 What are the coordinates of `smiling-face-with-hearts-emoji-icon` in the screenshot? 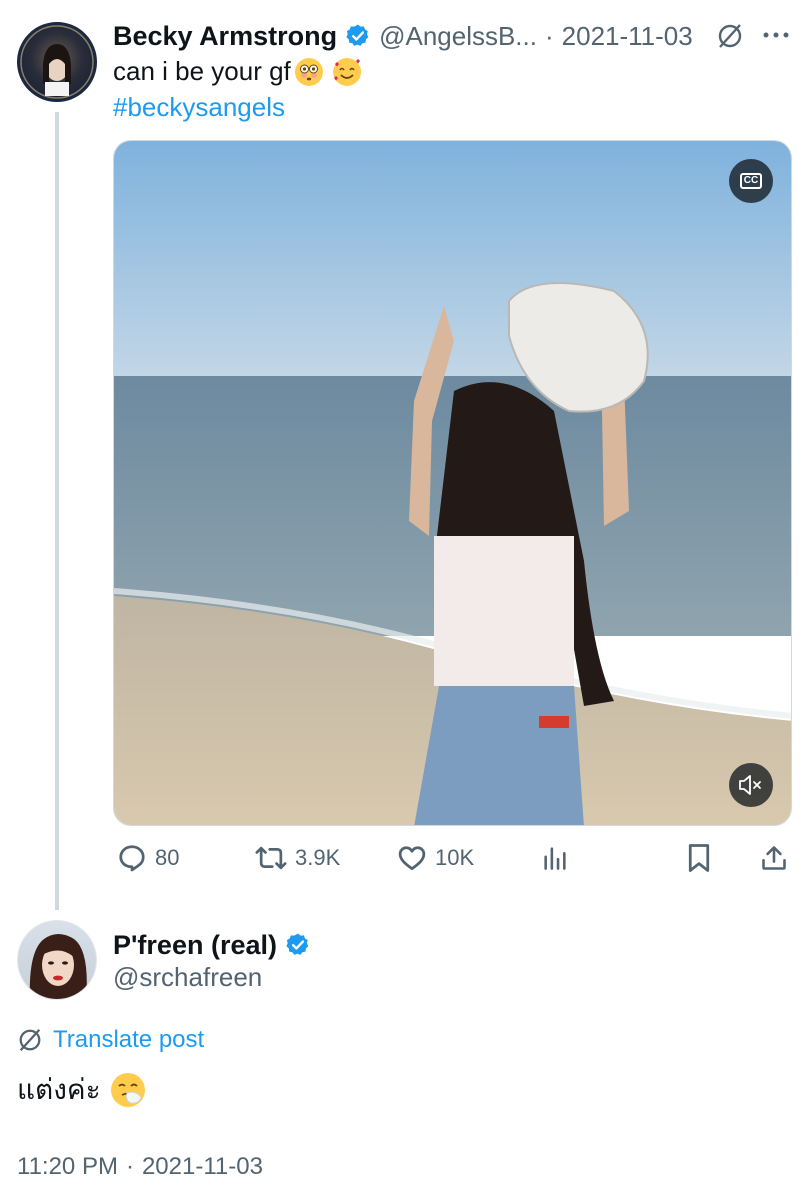 It's located at (346, 71).